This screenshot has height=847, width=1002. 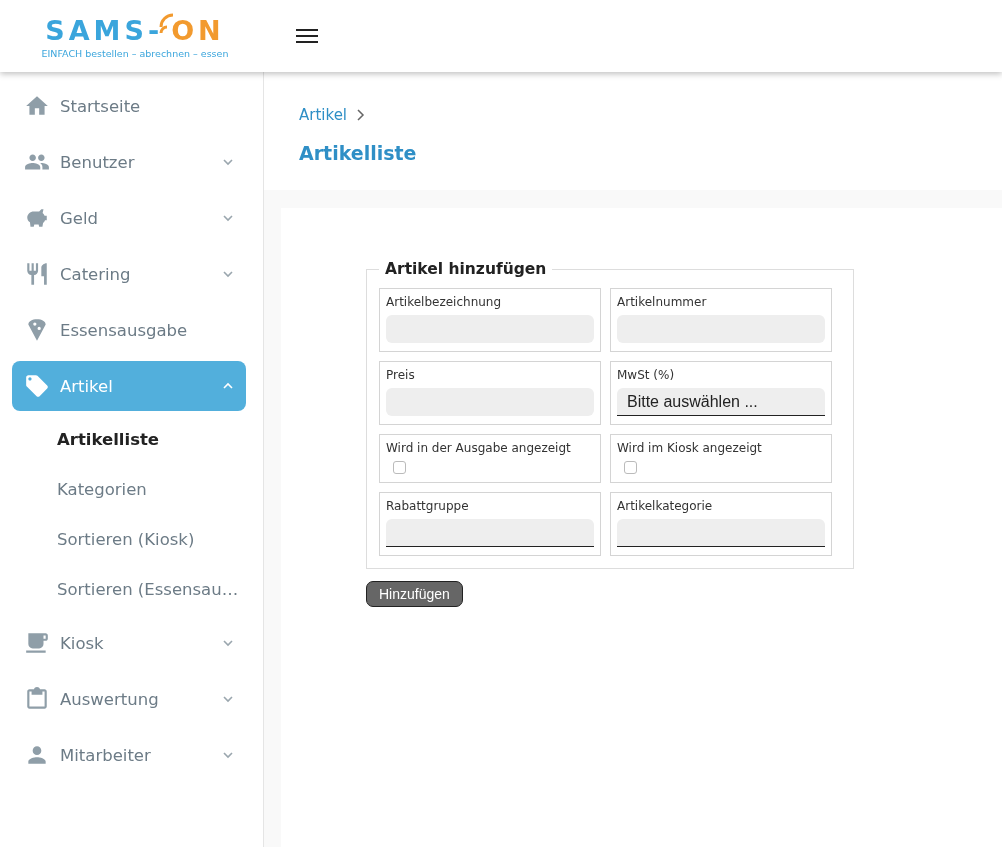 I want to click on sidebar-item: Catering, so click(x=129, y=274).